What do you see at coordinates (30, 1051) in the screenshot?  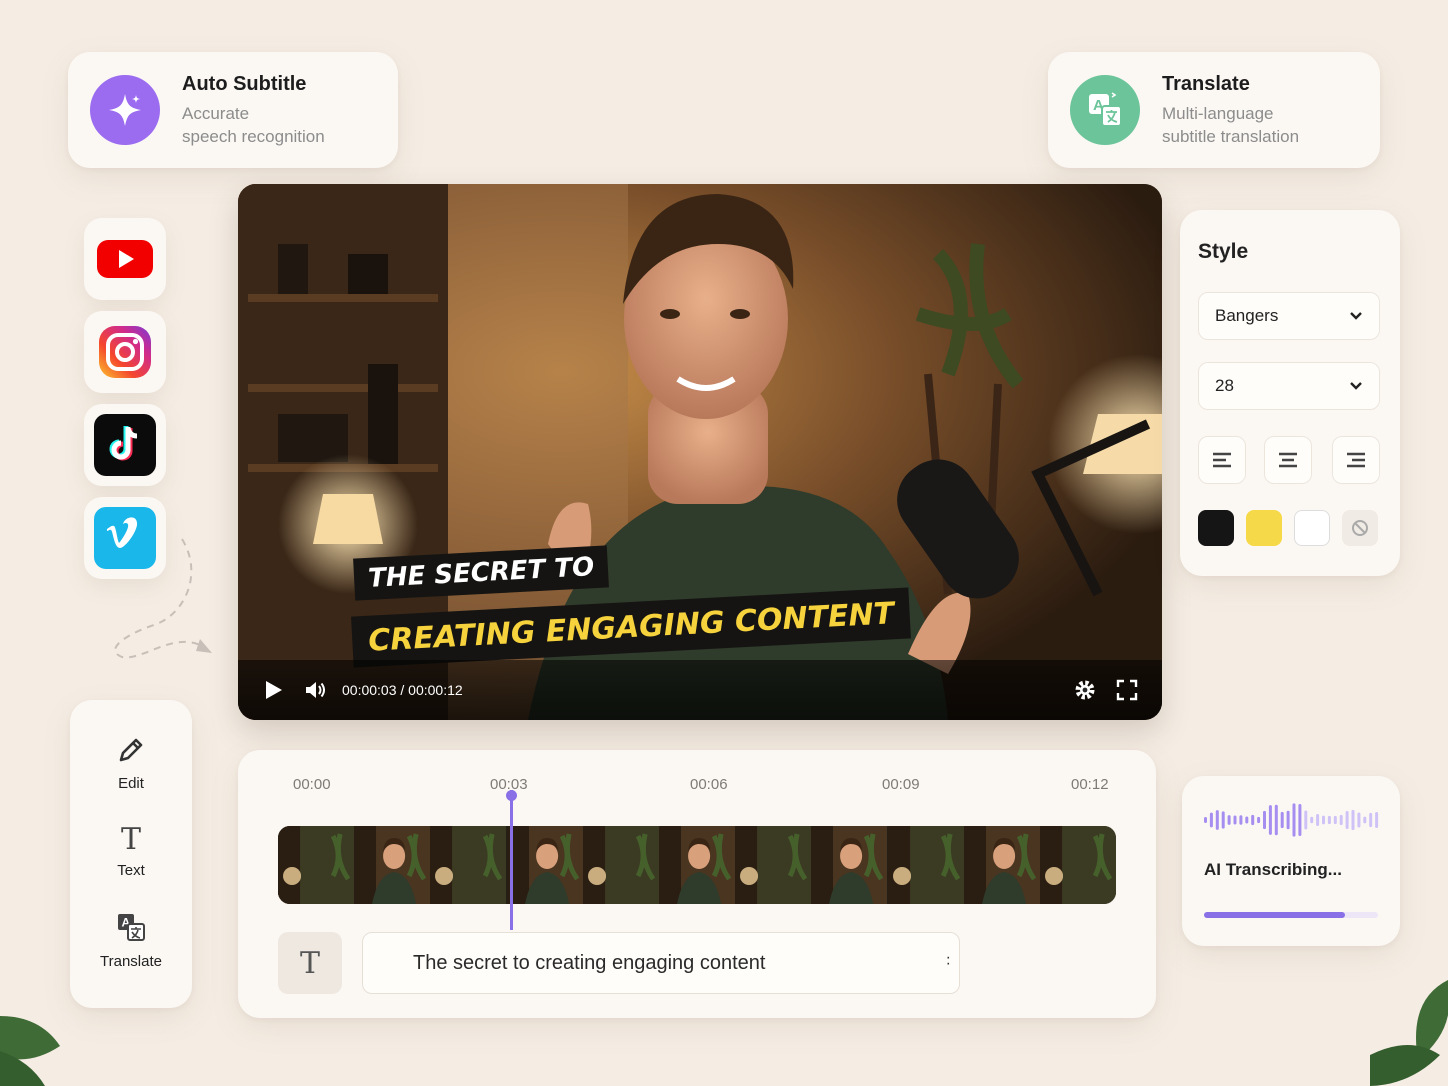 I see `leaf-left-icon` at bounding box center [30, 1051].